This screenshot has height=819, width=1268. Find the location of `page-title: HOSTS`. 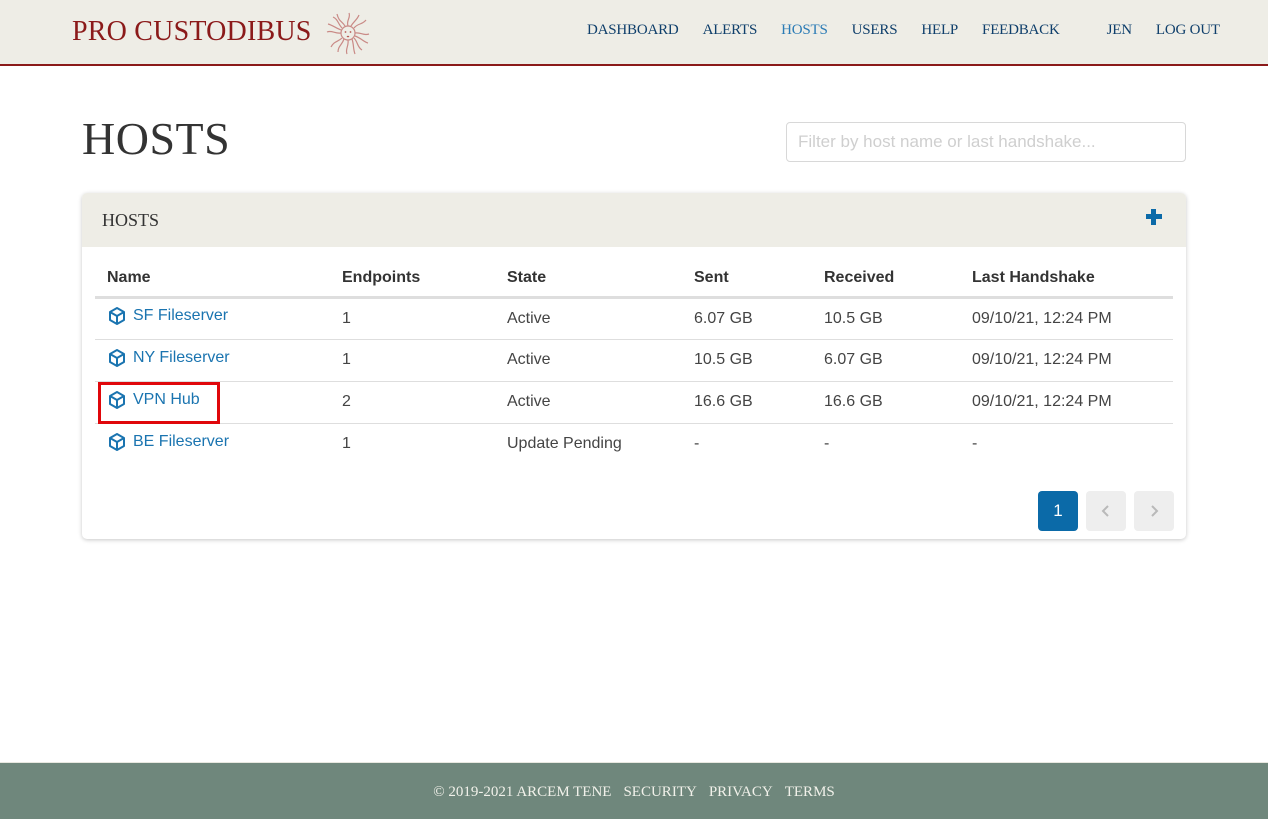

page-title: HOSTS is located at coordinates (156, 138).